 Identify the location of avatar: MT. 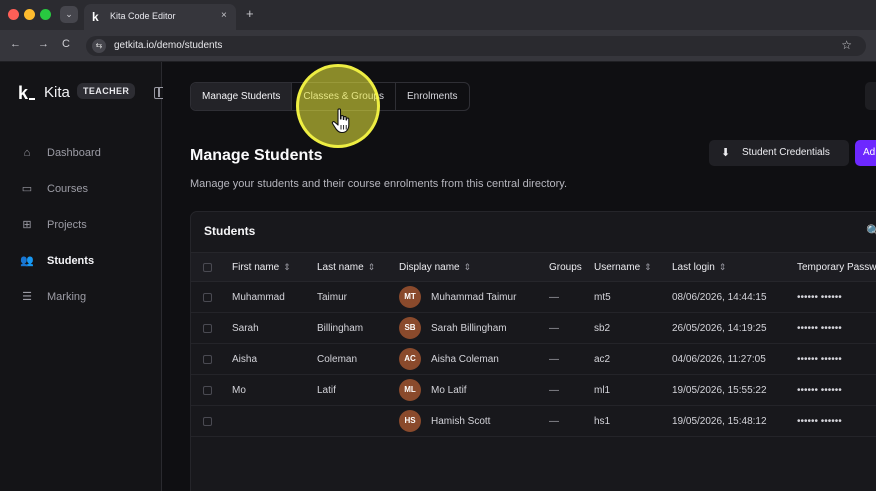
(410, 297).